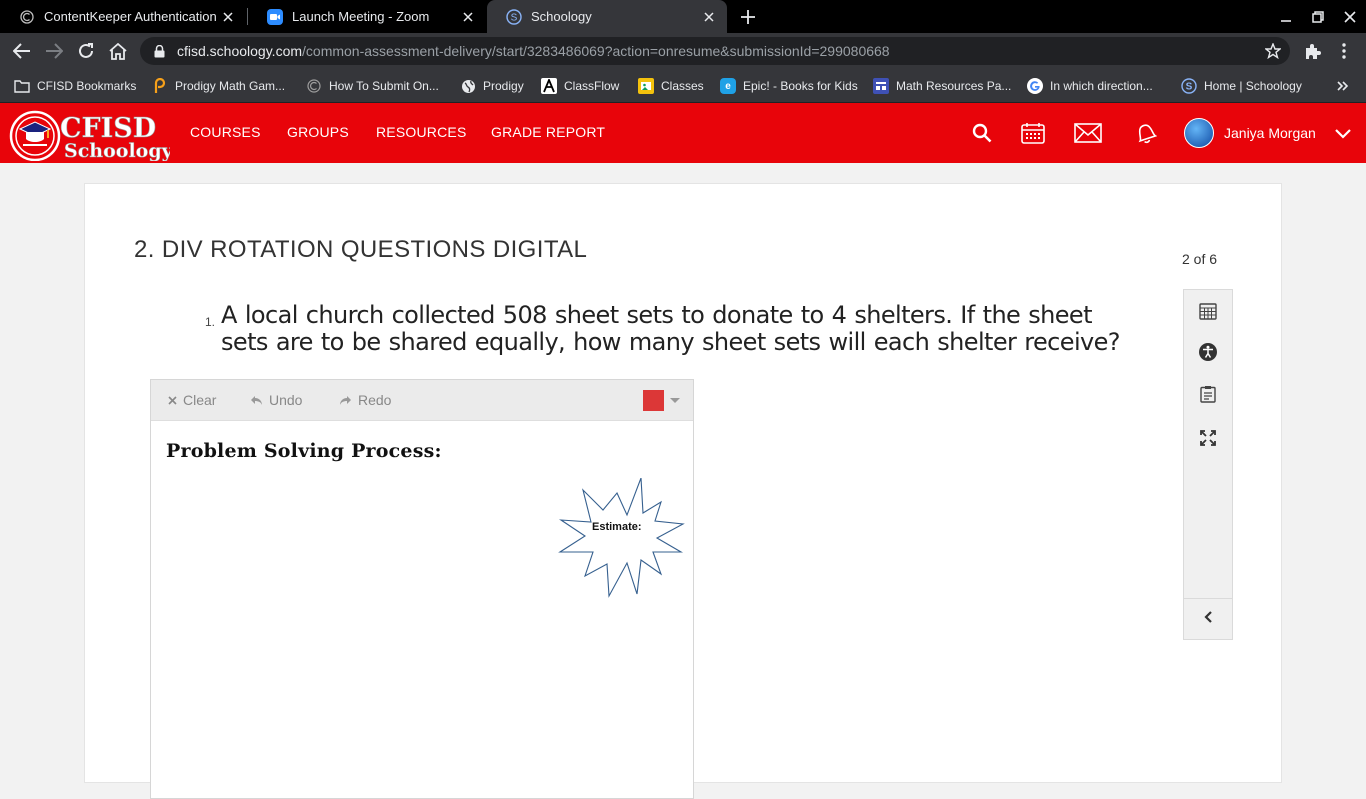 The width and height of the screenshot is (1366, 799). Describe the element at coordinates (1208, 438) in the screenshot. I see `fullscreen-icon` at that location.